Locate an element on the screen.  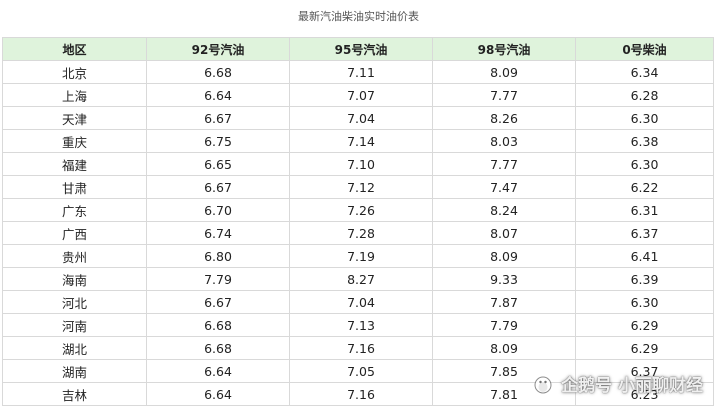
cell-92-gasoline: 6.70 is located at coordinates (218, 210).